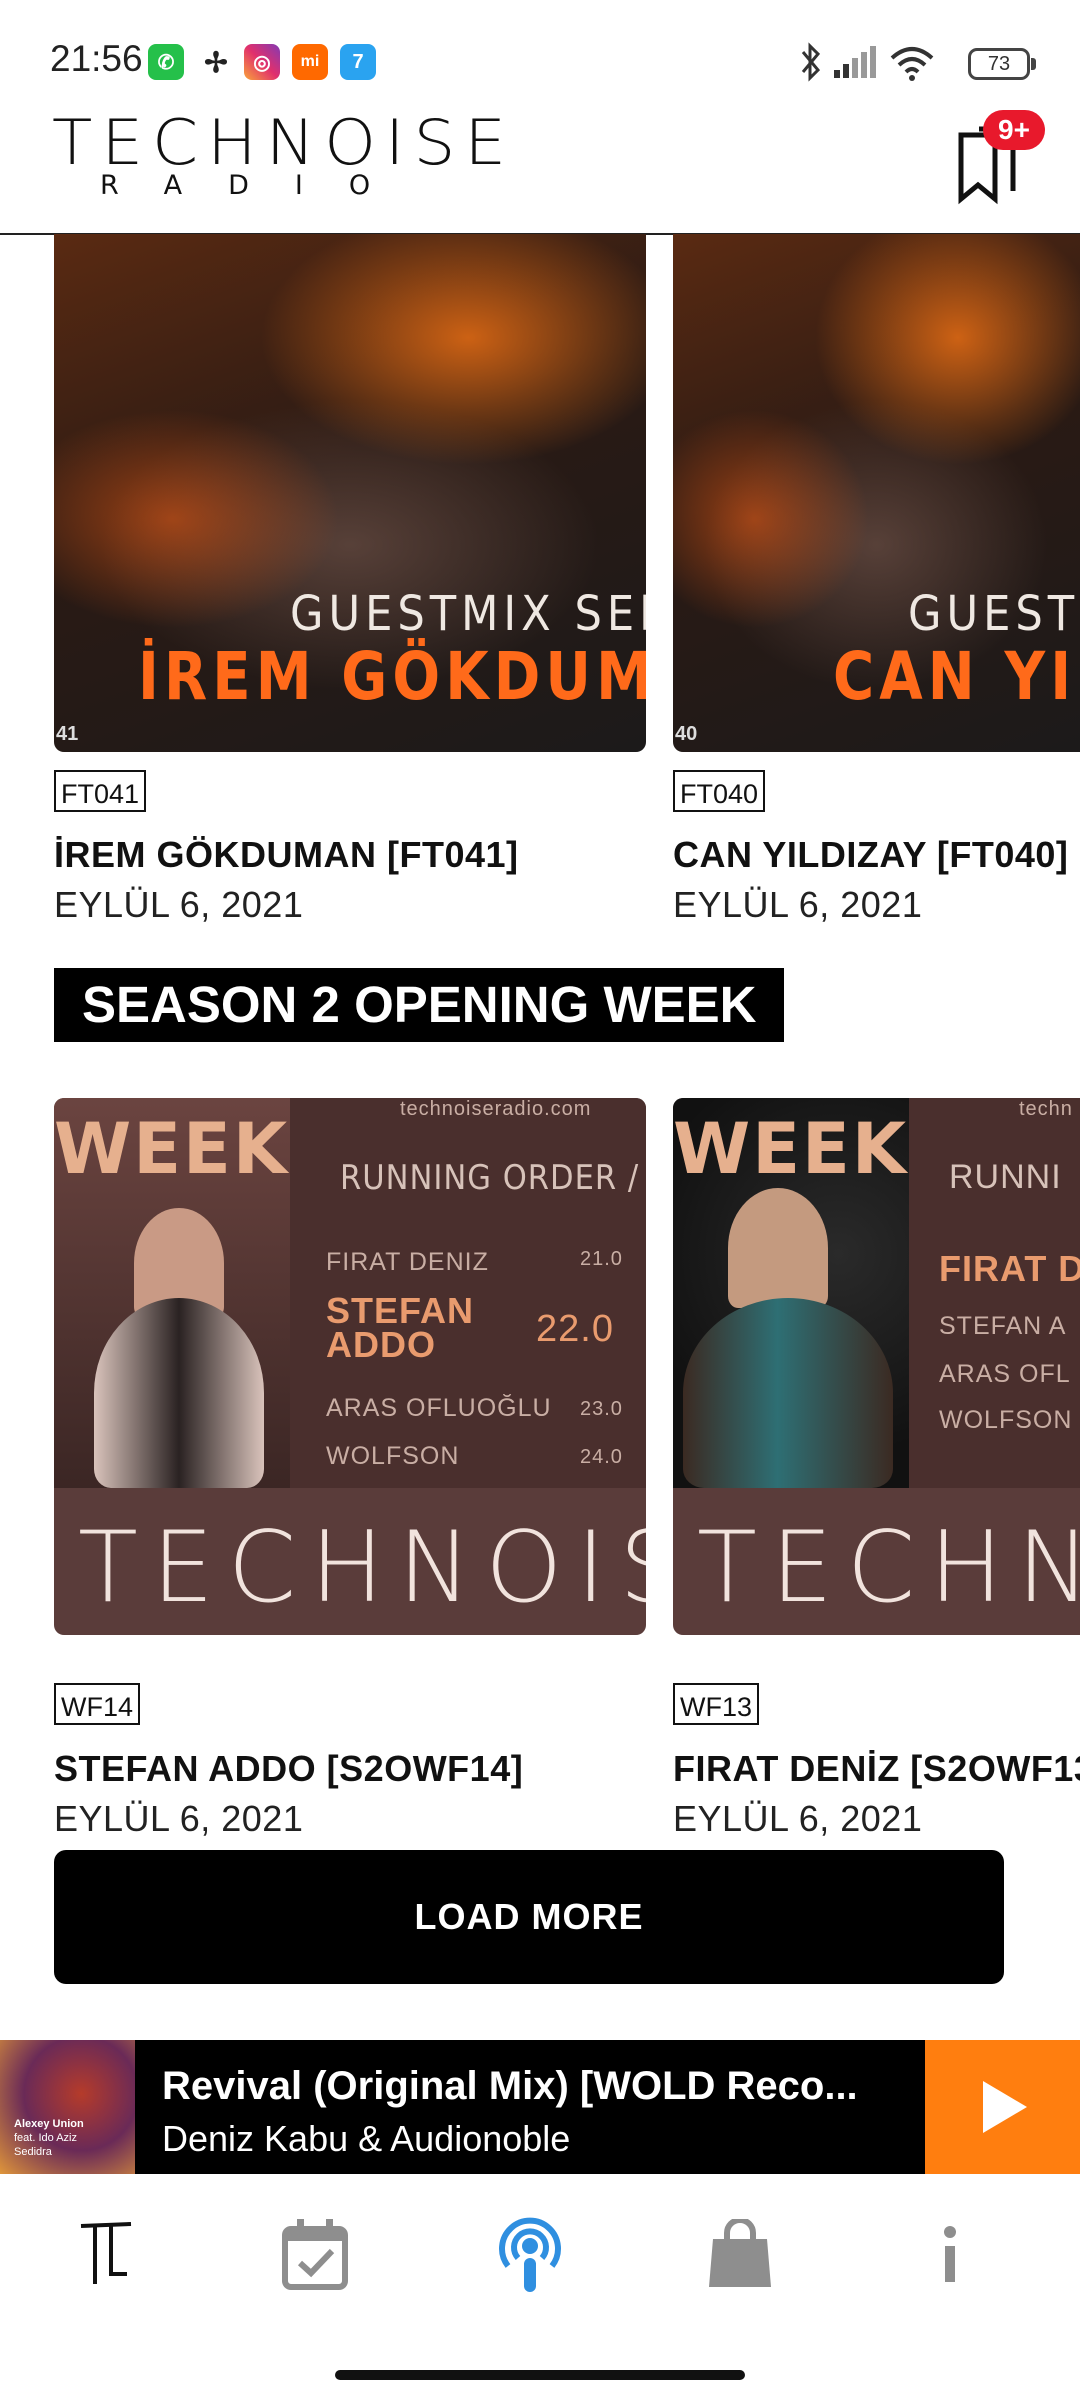 Image resolution: width=1080 pixels, height=2400 pixels. What do you see at coordinates (392, 676) in the screenshot?
I see `art-artist-name: İREM GÖKDUMAN` at bounding box center [392, 676].